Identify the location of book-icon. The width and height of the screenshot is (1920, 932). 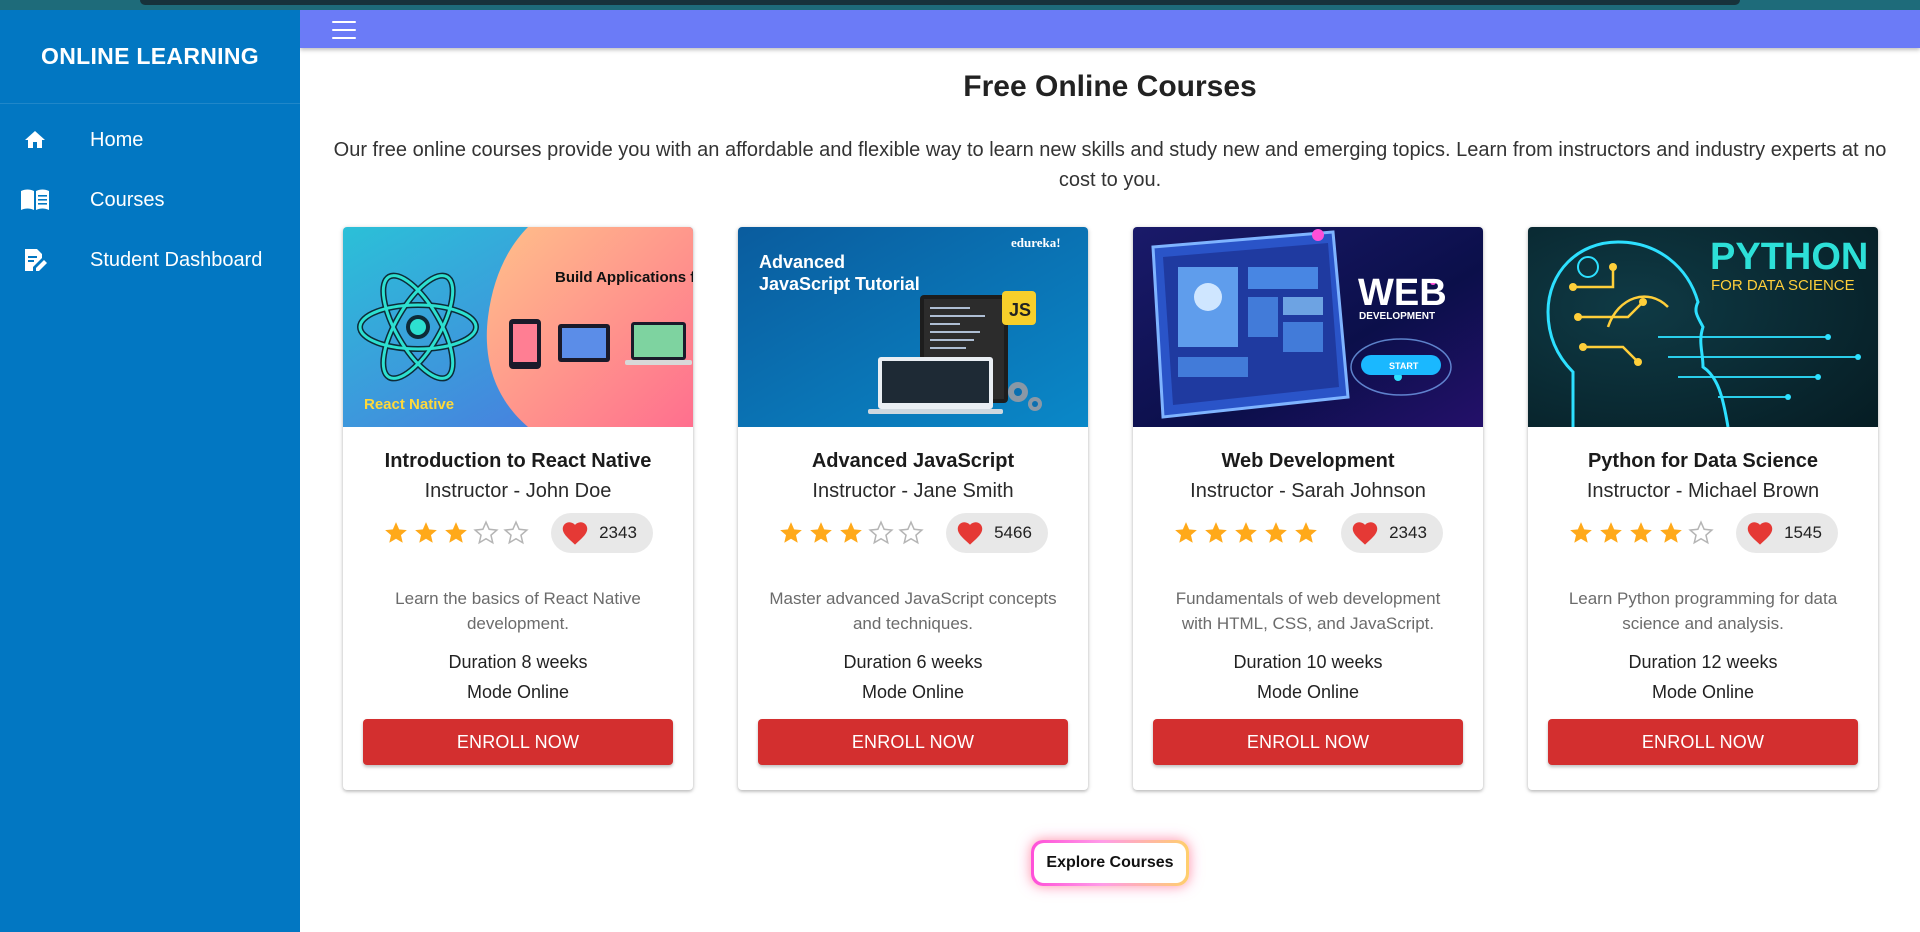
(35, 200).